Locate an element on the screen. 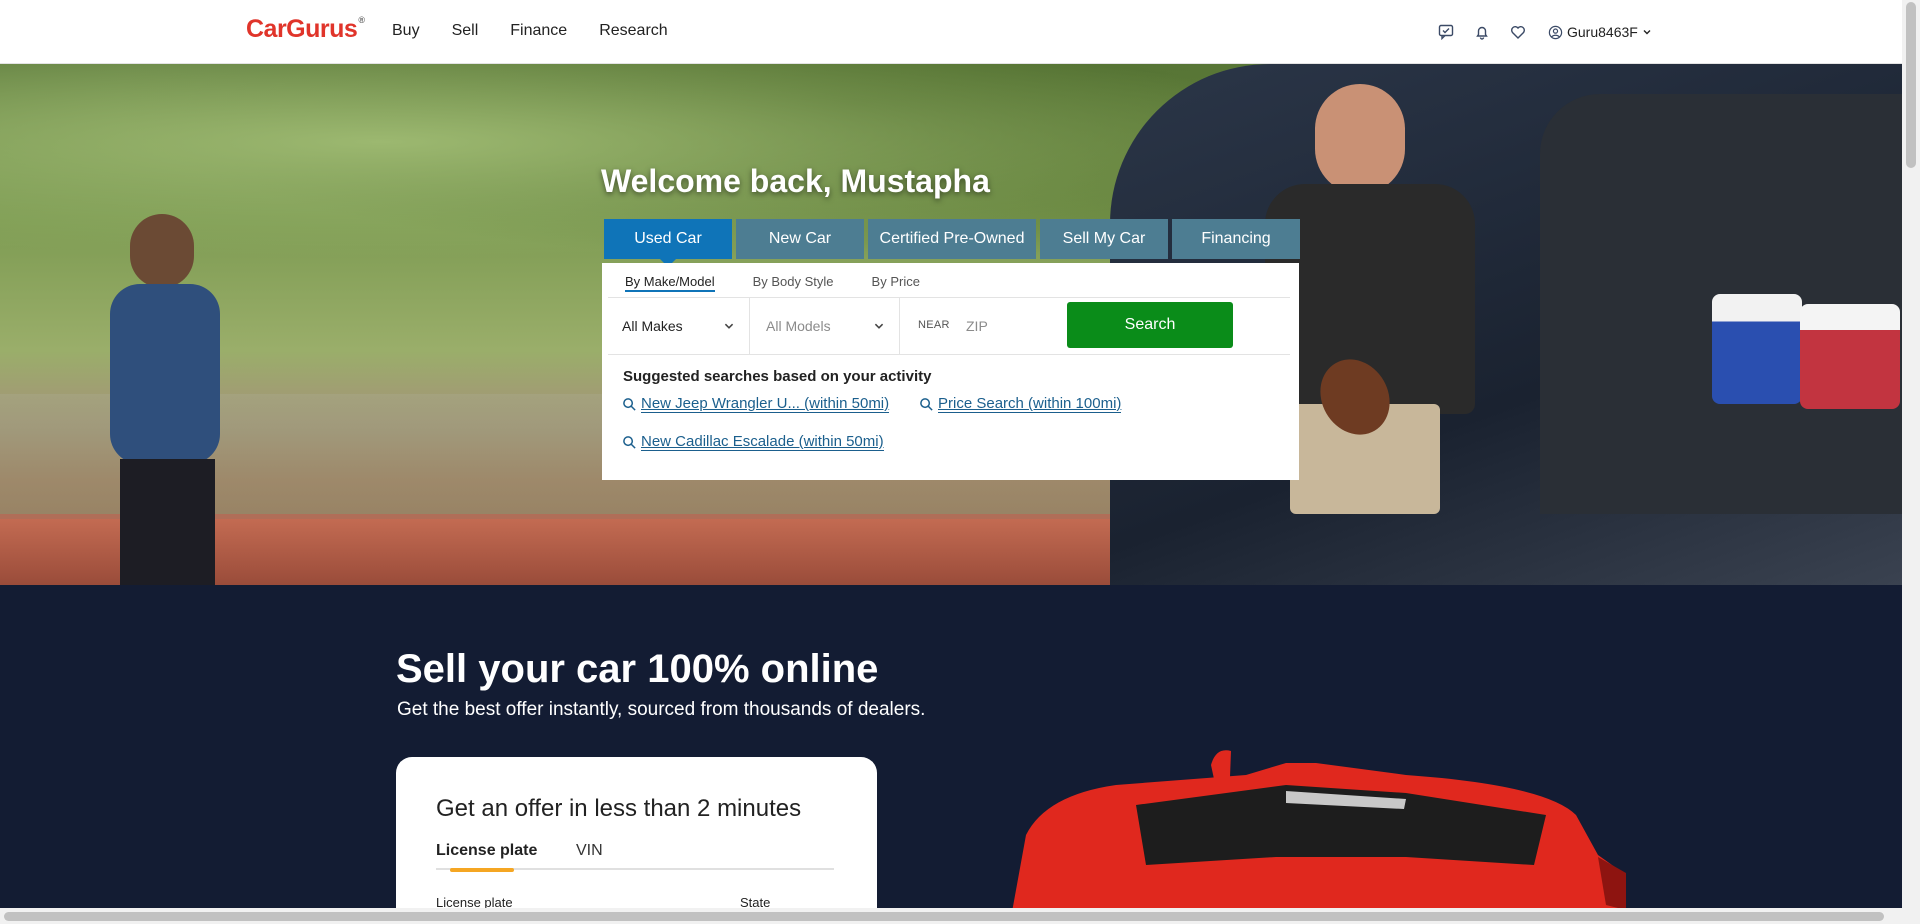 The height and width of the screenshot is (924, 1920). search-mode-subtabs: By Make/Model By Body Style By Price is located at coordinates (772, 283).